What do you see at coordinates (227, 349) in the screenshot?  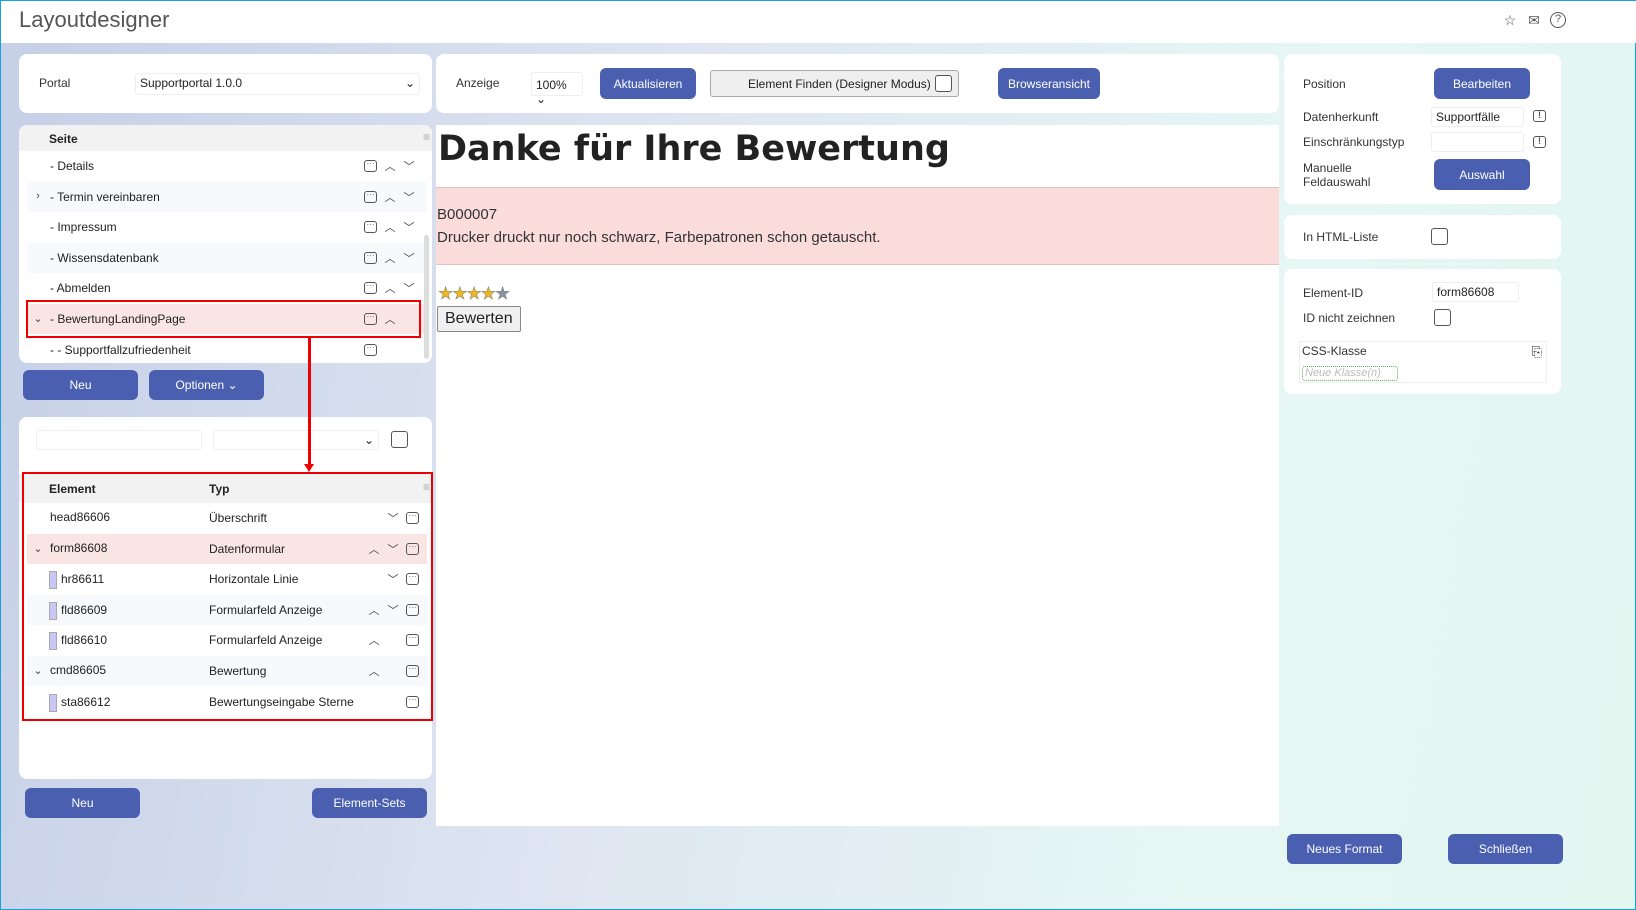 I see `page-item: - - Supportfallzufriedenheit ···` at bounding box center [227, 349].